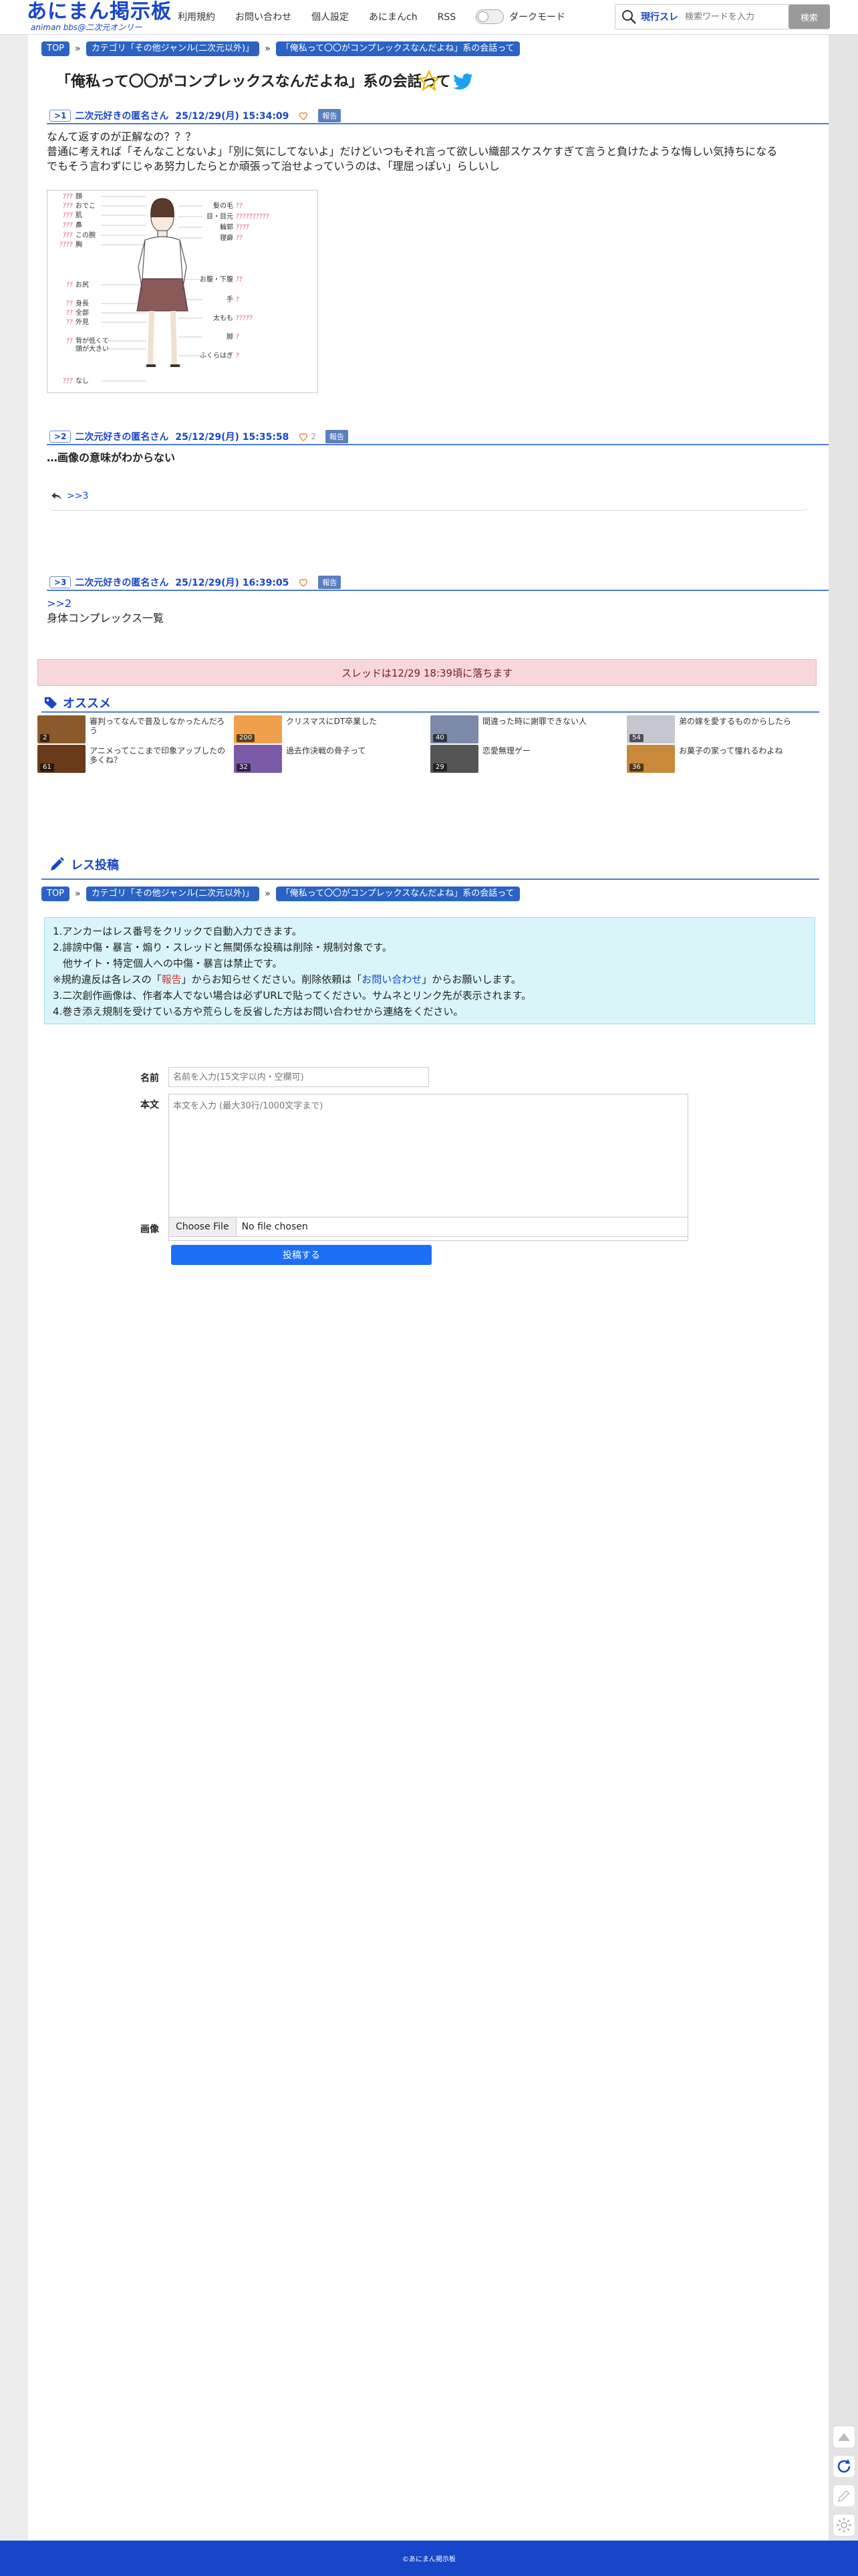  Describe the element at coordinates (427, 672) in the screenshot. I see `thread-expire-notice: スレッドは12/29 18:39頃に落ちます` at that location.